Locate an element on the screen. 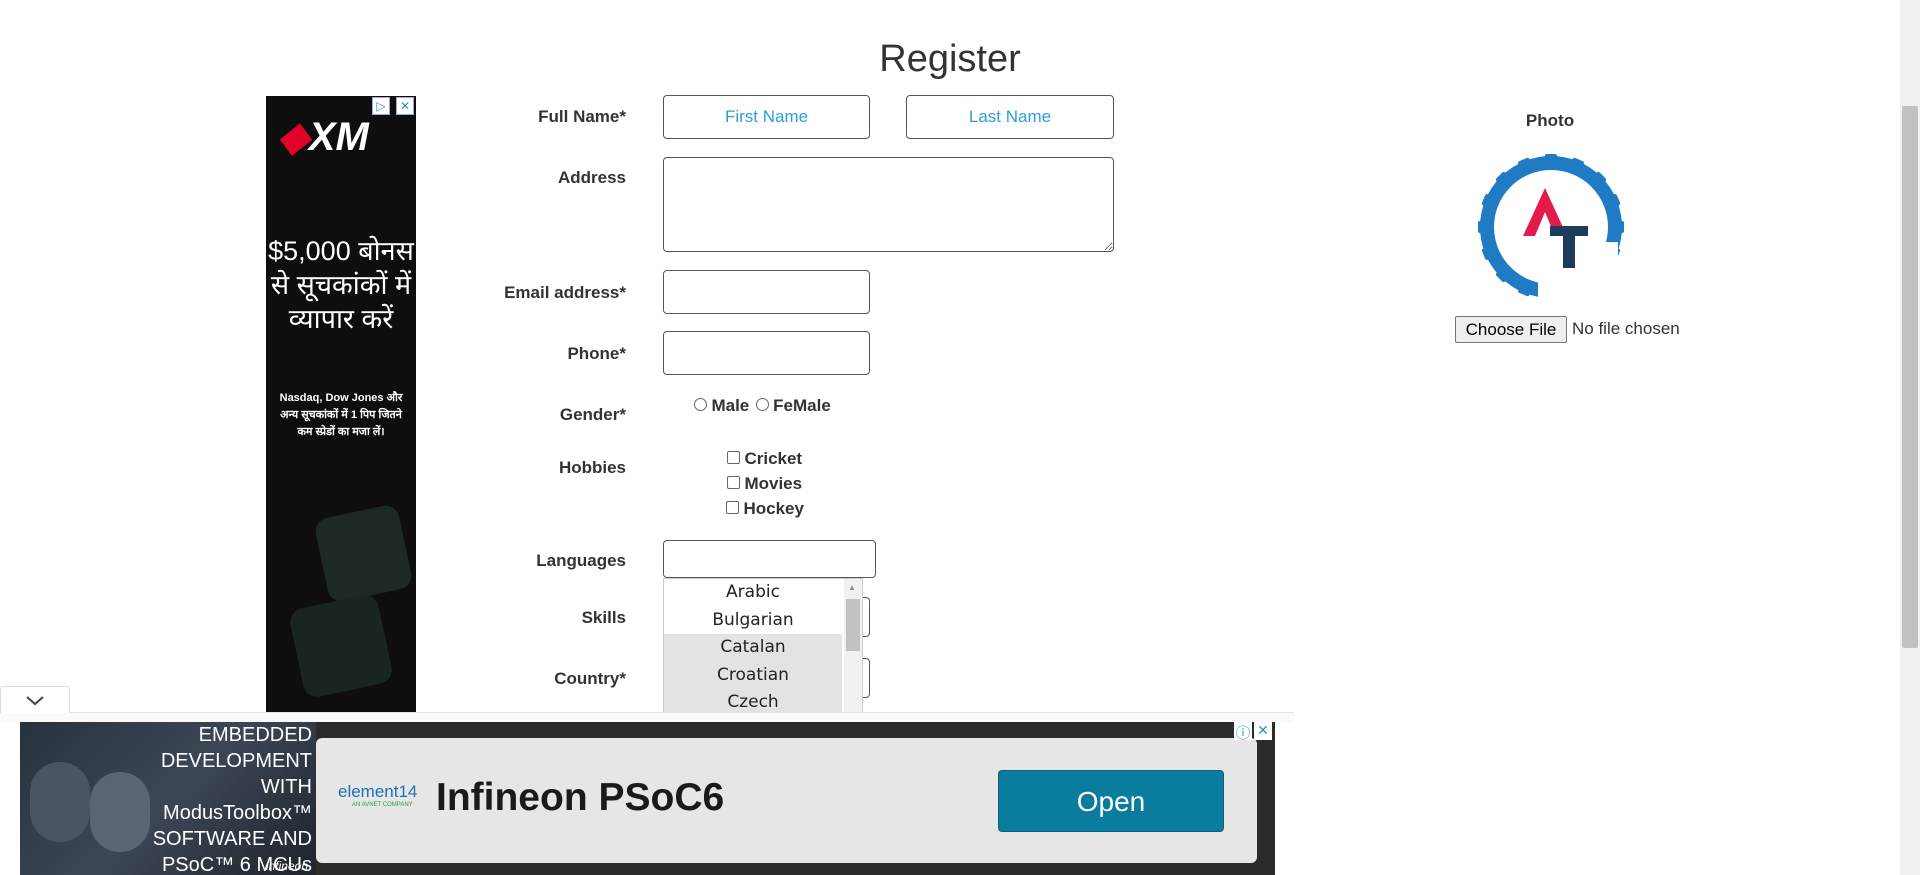  photo-label: Photo is located at coordinates (1550, 120).